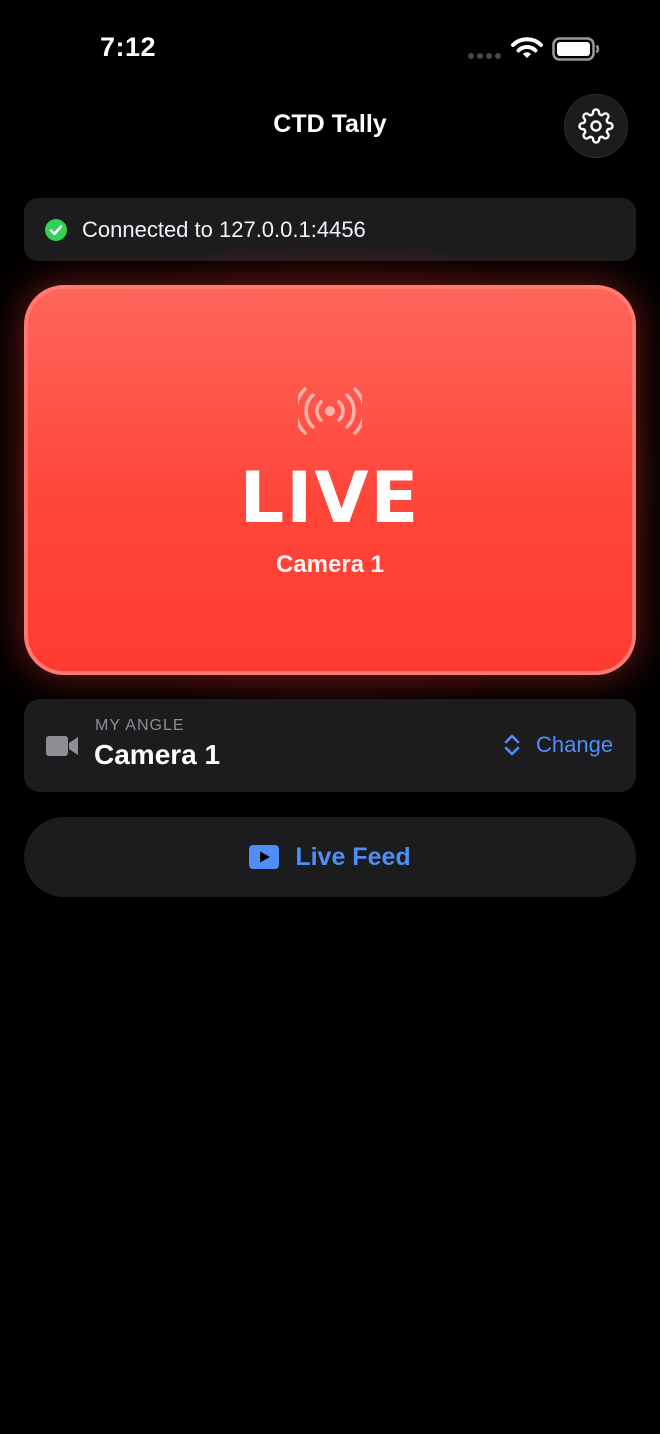  I want to click on live-feed-button: Live Feed, so click(330, 857).